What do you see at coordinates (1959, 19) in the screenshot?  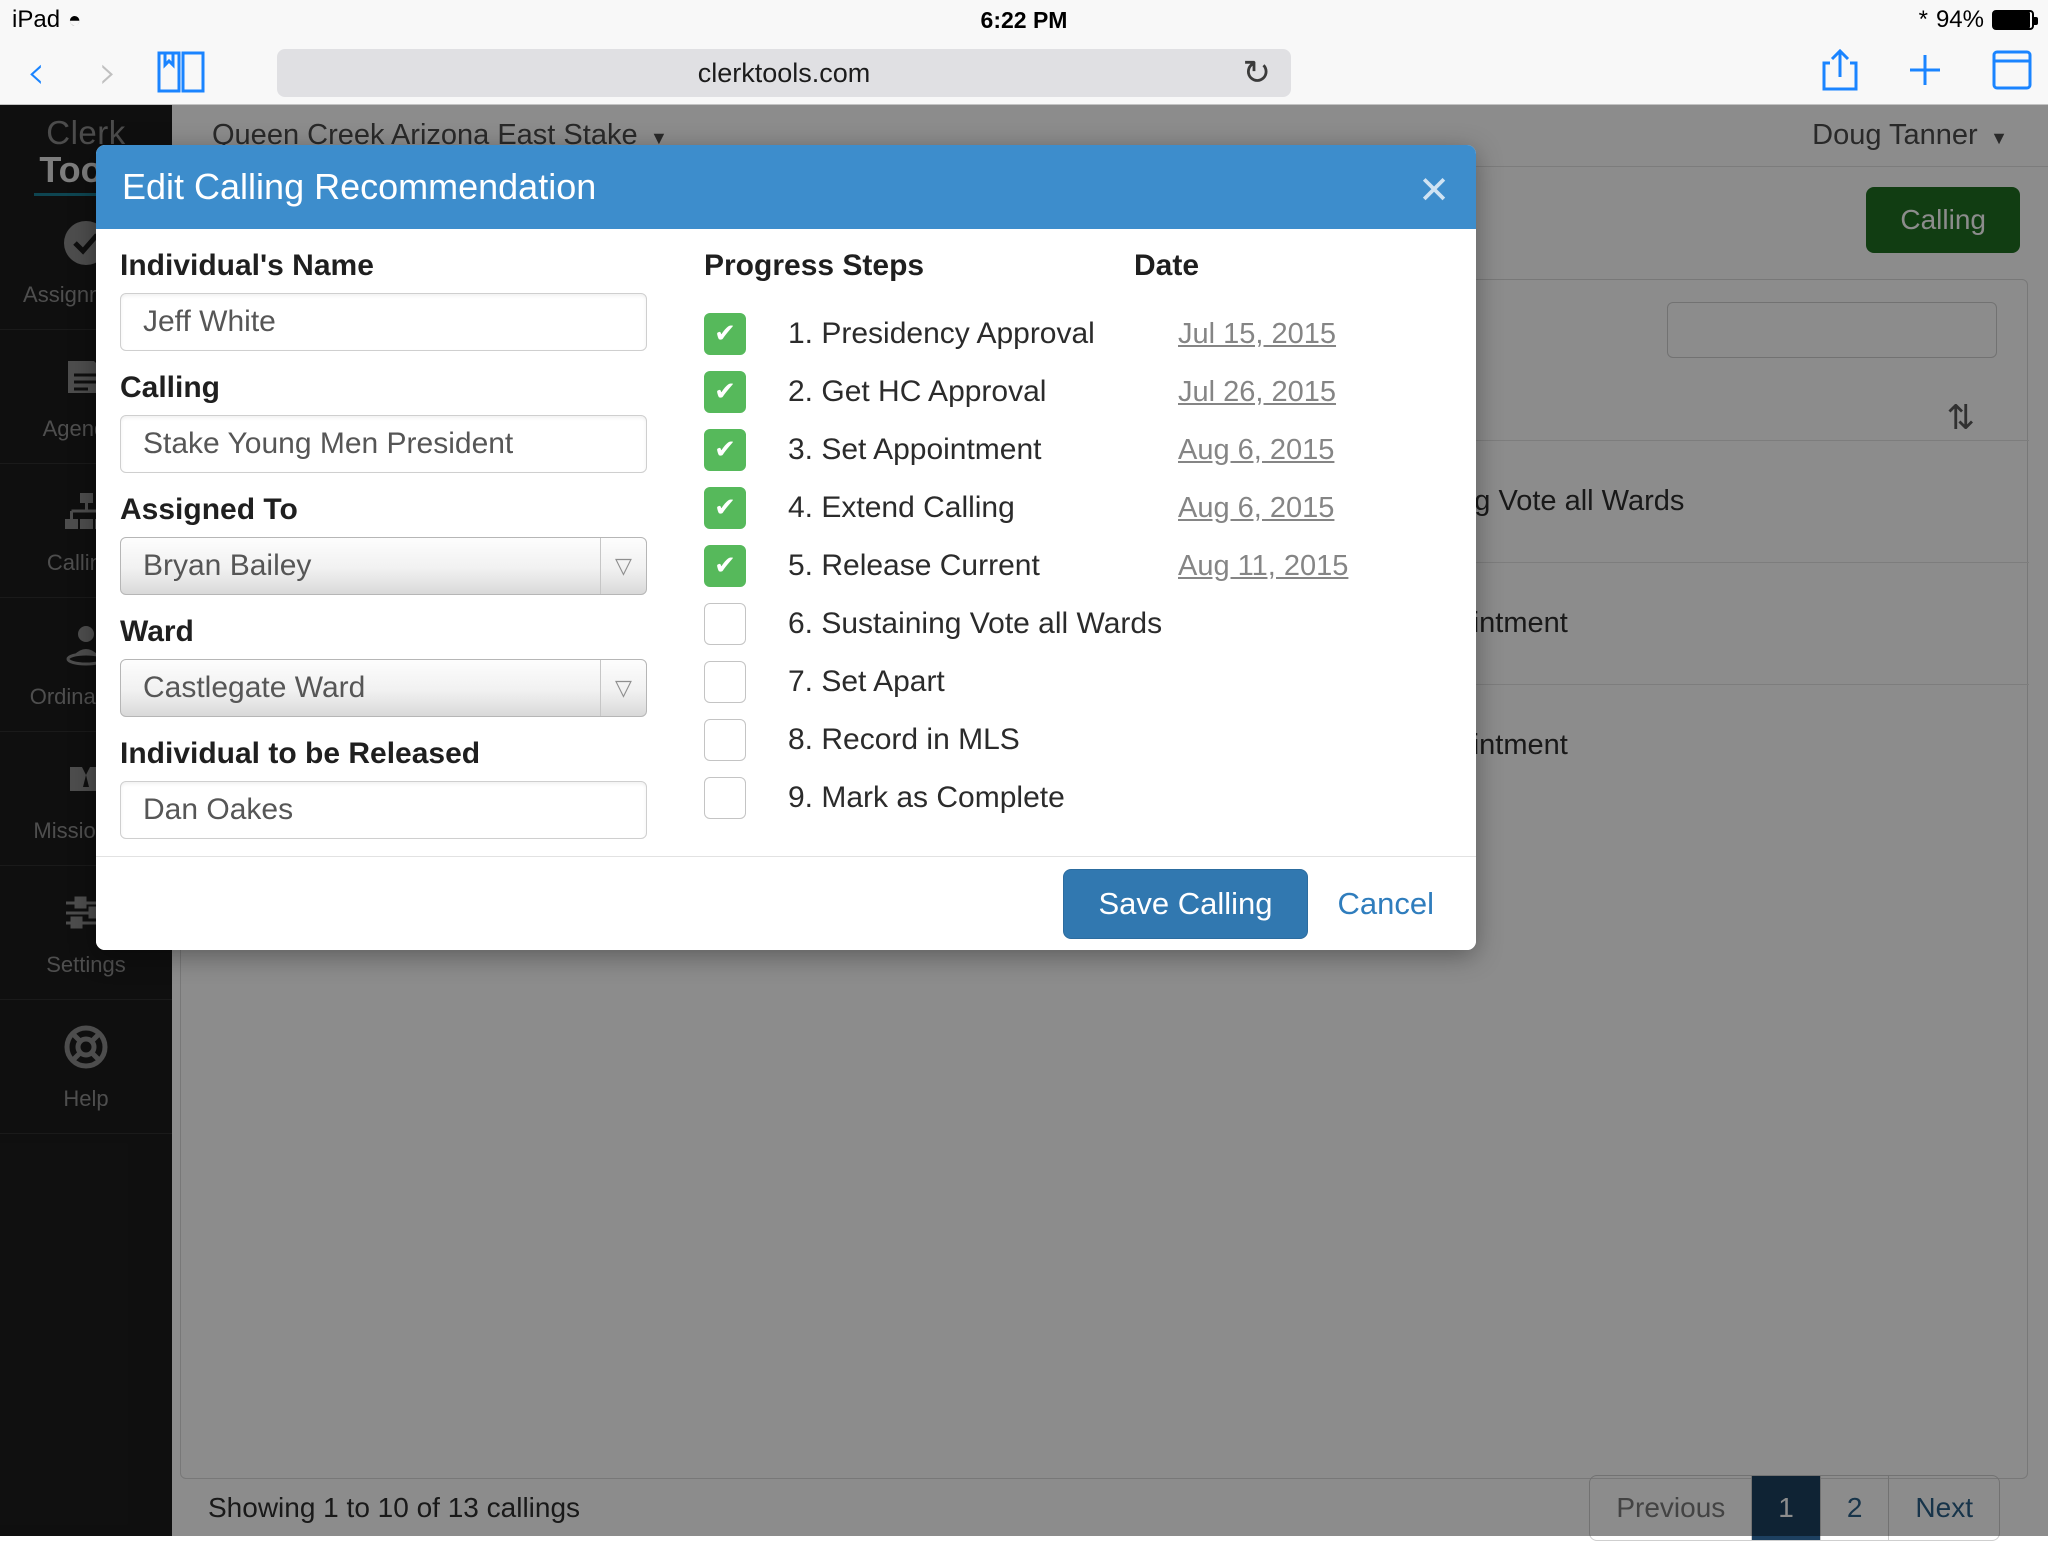 I see `battery-percent: 94%` at bounding box center [1959, 19].